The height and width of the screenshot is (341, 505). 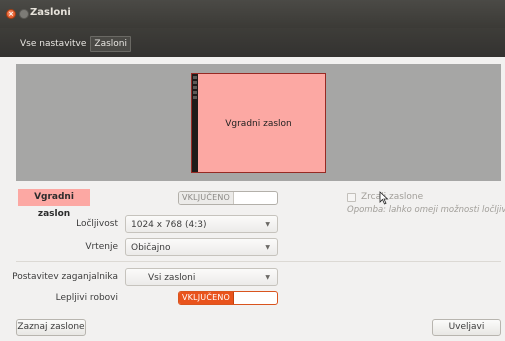 I want to click on title-bar: × Zasloni, so click(x=252, y=14).